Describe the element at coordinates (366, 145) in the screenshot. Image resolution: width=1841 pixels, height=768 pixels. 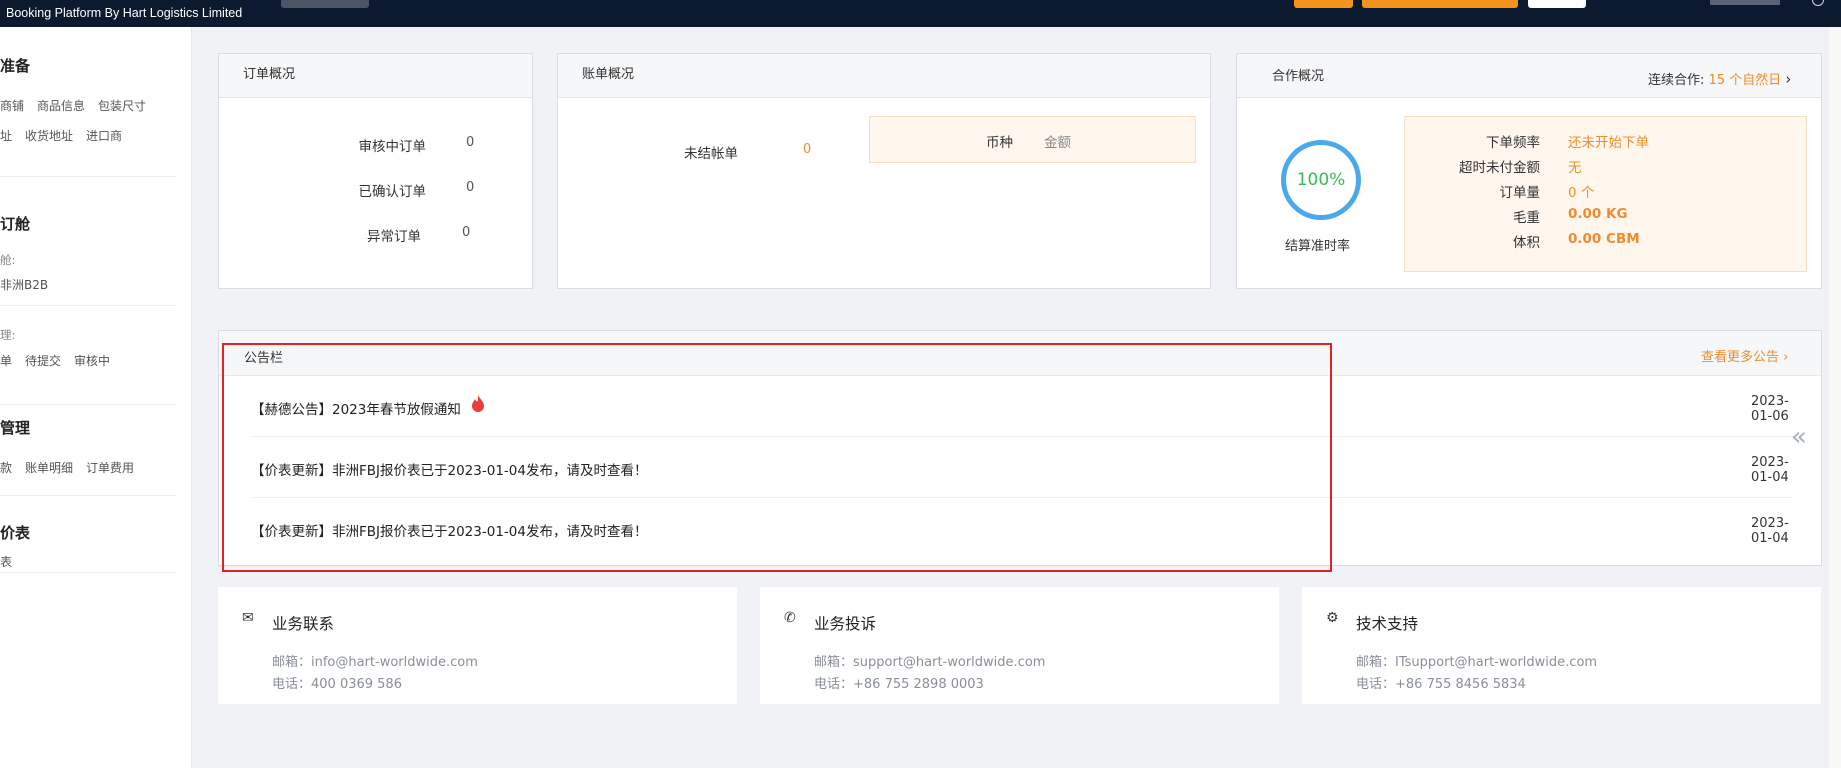
I see `order-row-label: 审核中订单` at that location.